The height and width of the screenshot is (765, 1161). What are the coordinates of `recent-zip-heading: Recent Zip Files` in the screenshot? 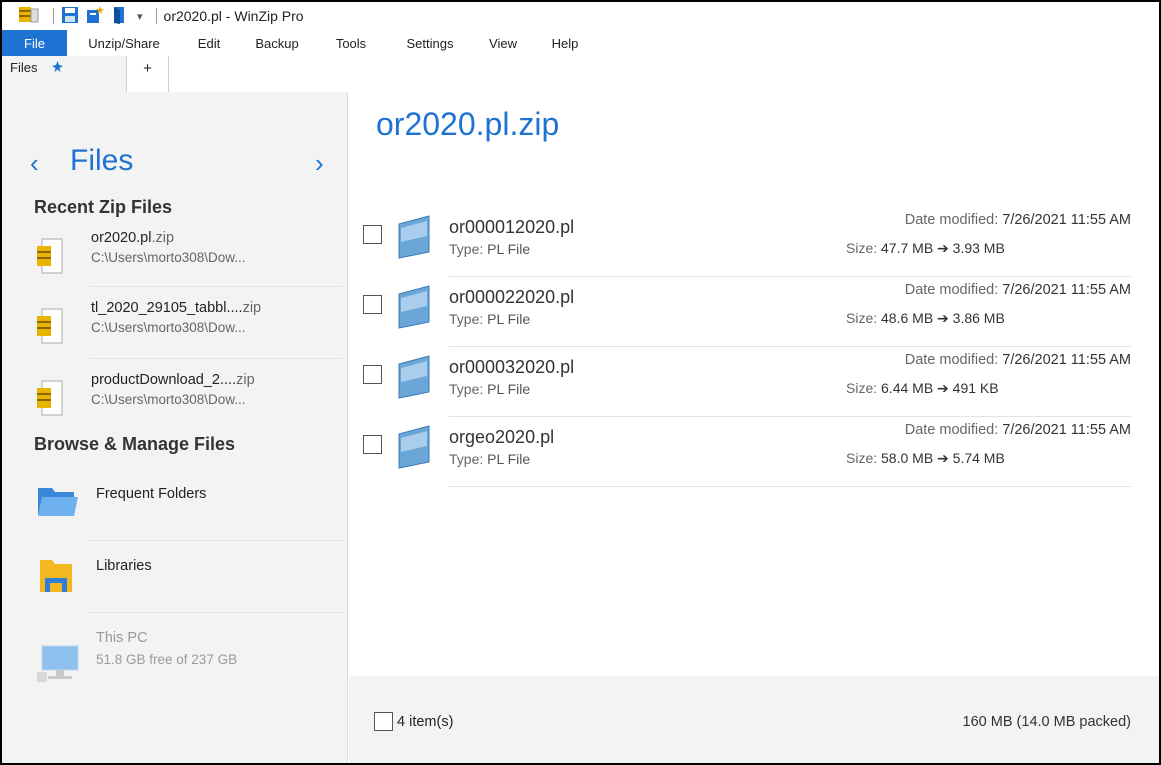 It's located at (103, 207).